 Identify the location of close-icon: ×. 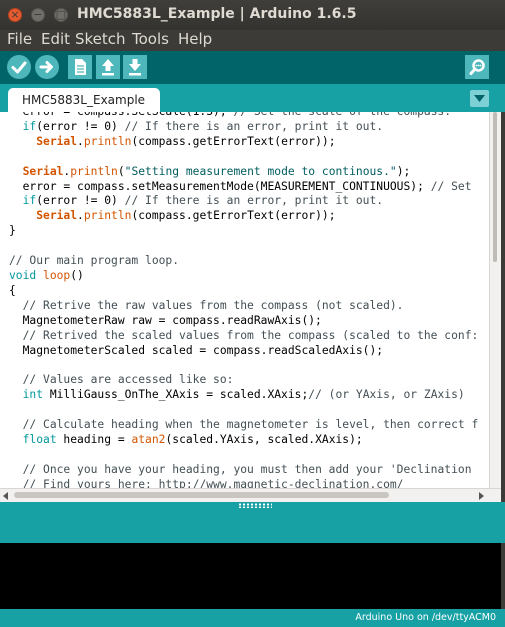
(15, 14).